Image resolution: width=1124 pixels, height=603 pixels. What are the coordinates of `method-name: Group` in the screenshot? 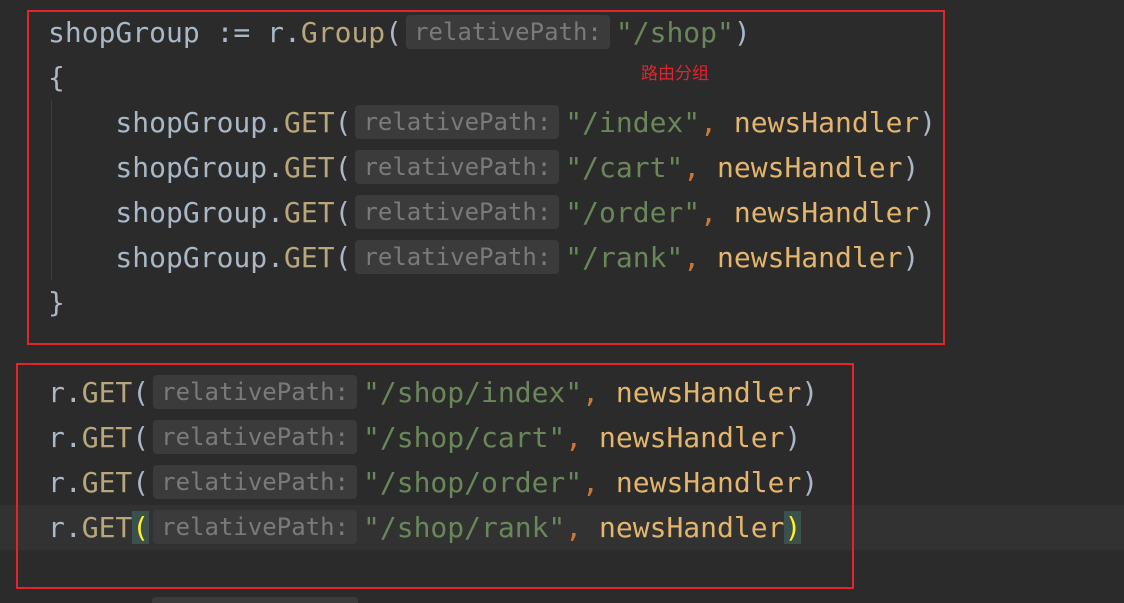 It's located at (343, 32).